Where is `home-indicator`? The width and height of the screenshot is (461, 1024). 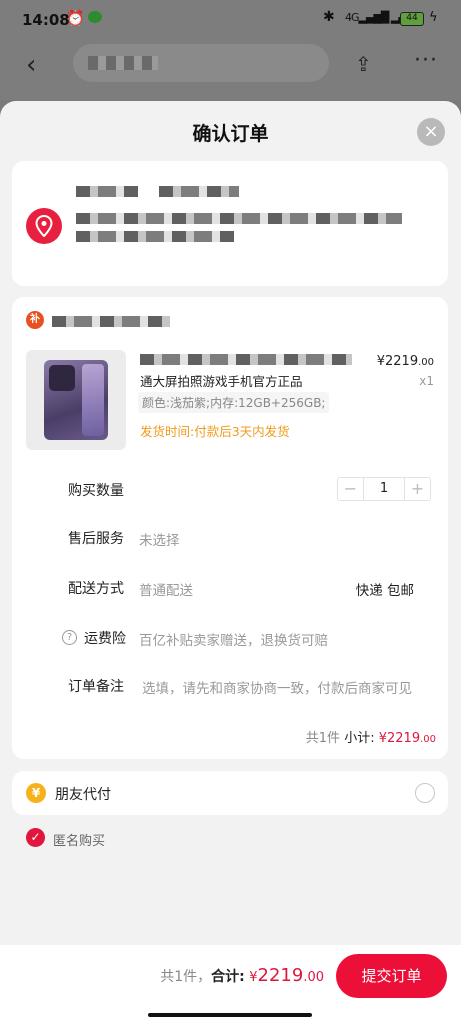 home-indicator is located at coordinates (230, 1015).